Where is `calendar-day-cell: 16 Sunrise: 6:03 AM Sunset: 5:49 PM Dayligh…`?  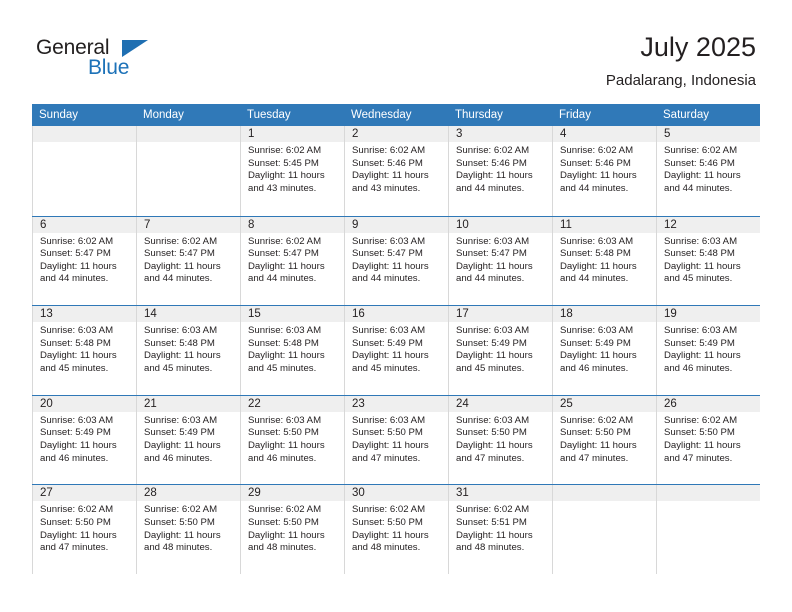
calendar-day-cell: 16 Sunrise: 6:03 AM Sunset: 5:49 PM Dayligh… is located at coordinates (396, 350).